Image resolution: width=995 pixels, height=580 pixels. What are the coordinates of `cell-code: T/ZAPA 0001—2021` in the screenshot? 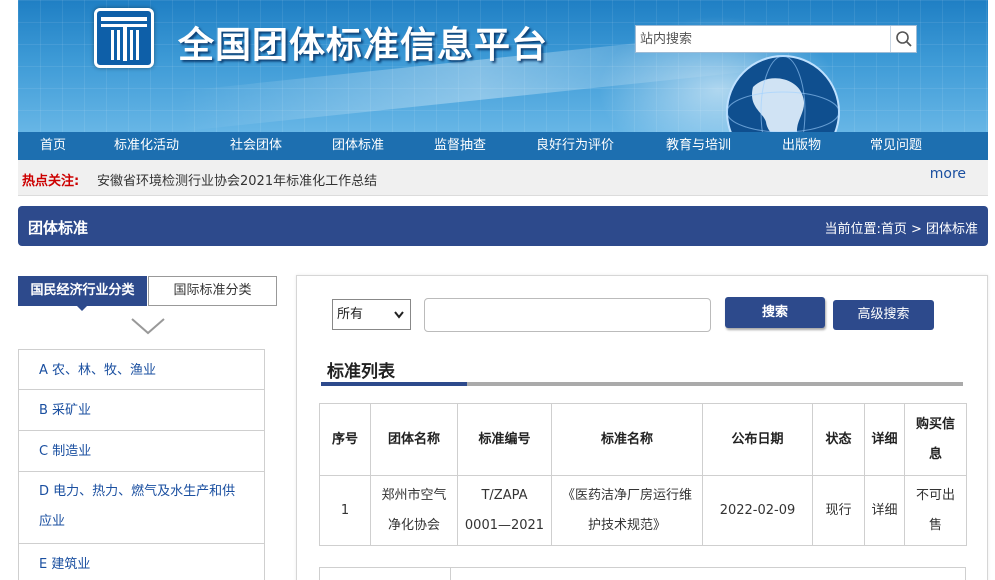 It's located at (504, 510).